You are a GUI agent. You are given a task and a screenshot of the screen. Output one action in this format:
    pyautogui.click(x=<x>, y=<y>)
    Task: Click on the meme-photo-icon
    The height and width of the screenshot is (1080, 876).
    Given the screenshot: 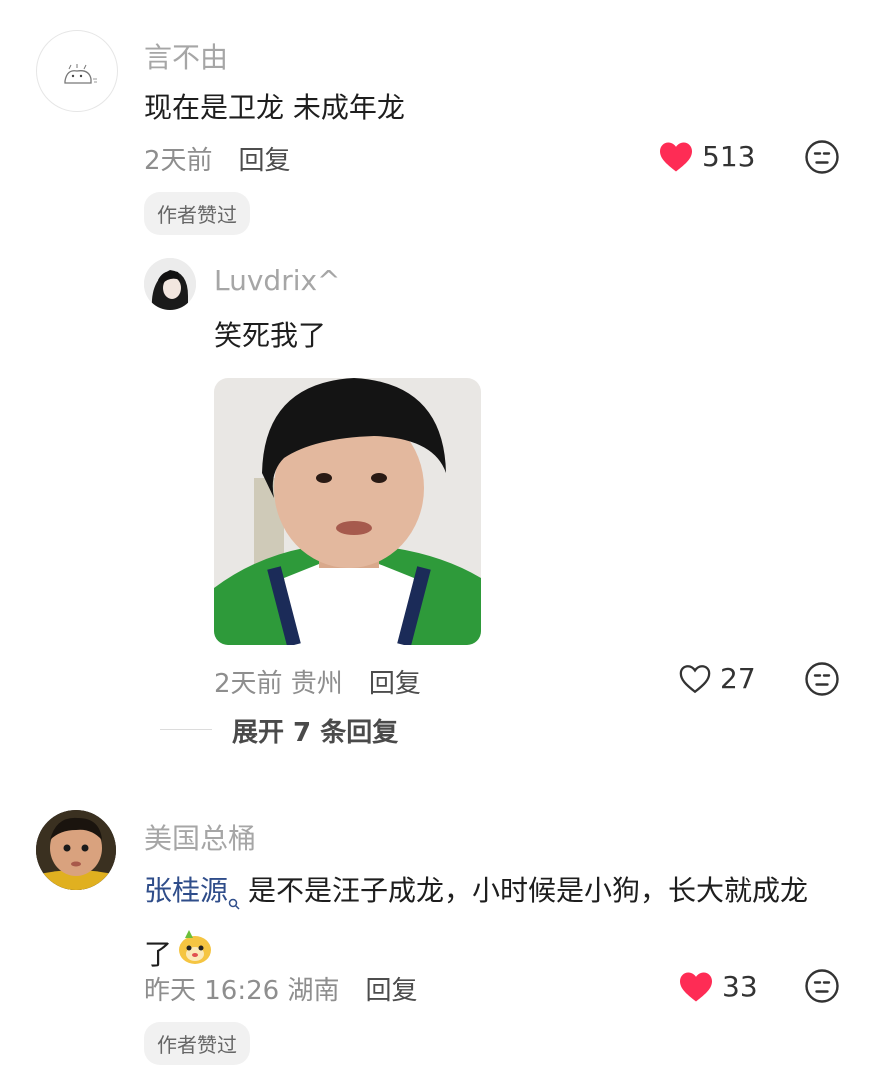 What is the action you would take?
    pyautogui.click(x=347, y=511)
    